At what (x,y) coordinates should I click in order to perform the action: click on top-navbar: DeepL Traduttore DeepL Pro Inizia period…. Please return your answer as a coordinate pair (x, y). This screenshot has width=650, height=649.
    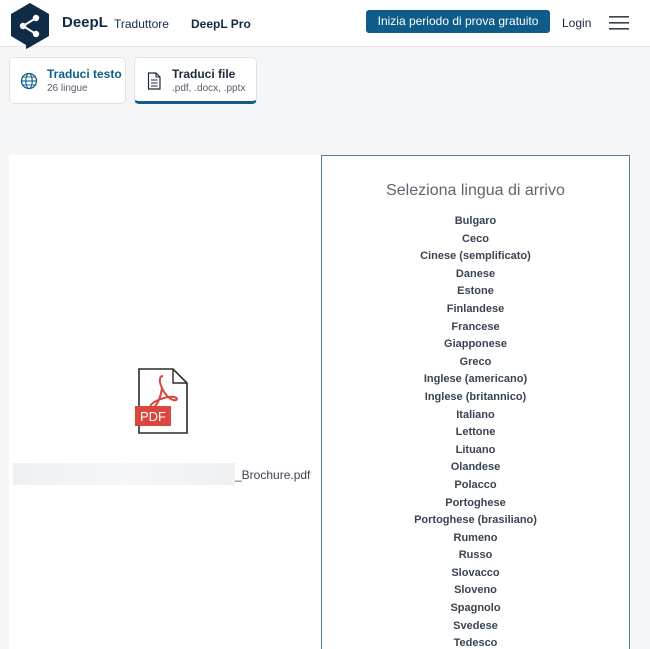
    Looking at the image, I should click on (325, 25).